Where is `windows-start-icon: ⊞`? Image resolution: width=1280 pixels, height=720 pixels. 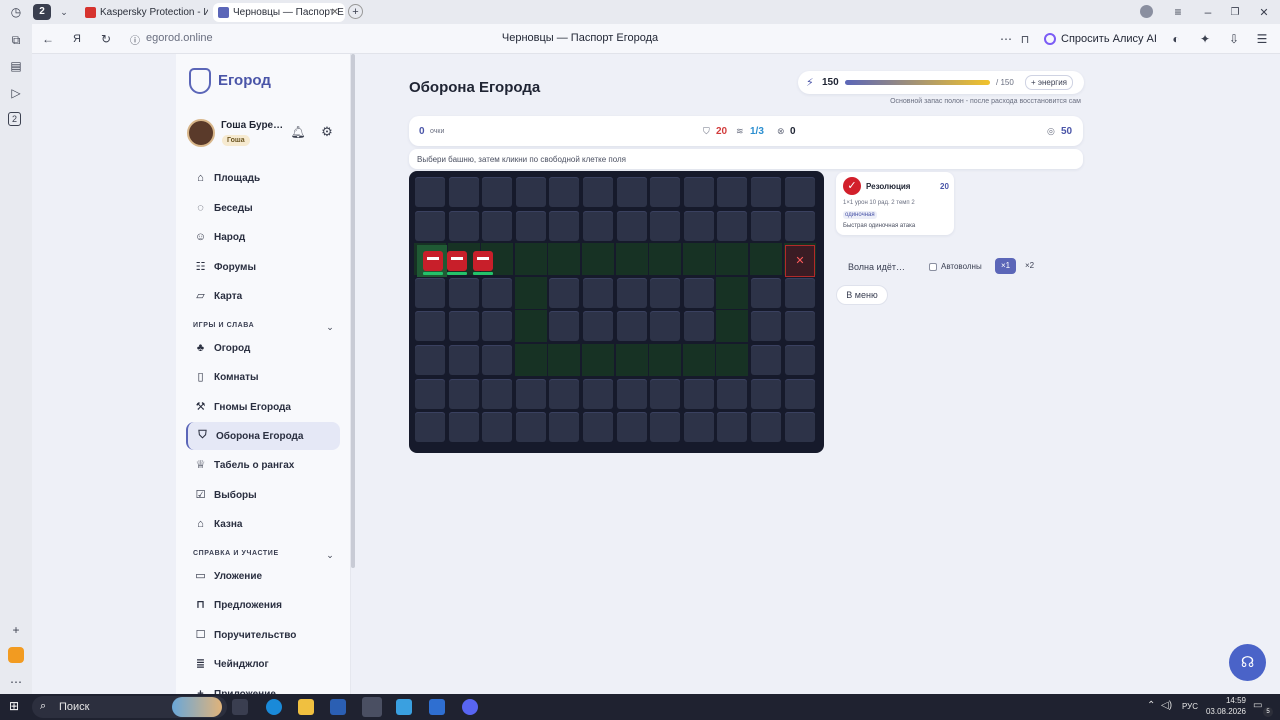
windows-start-icon: ⊞ is located at coordinates (15, 706).